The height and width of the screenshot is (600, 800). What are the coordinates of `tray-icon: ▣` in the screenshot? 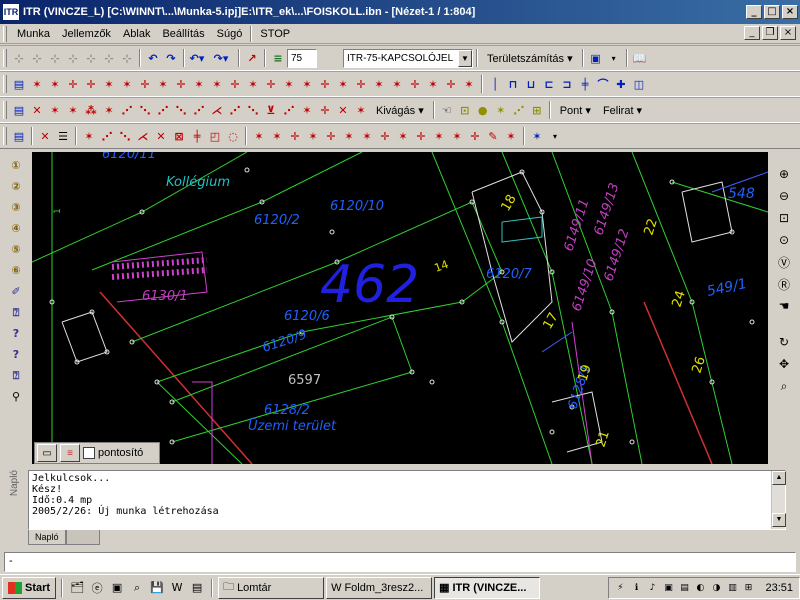 It's located at (668, 588).